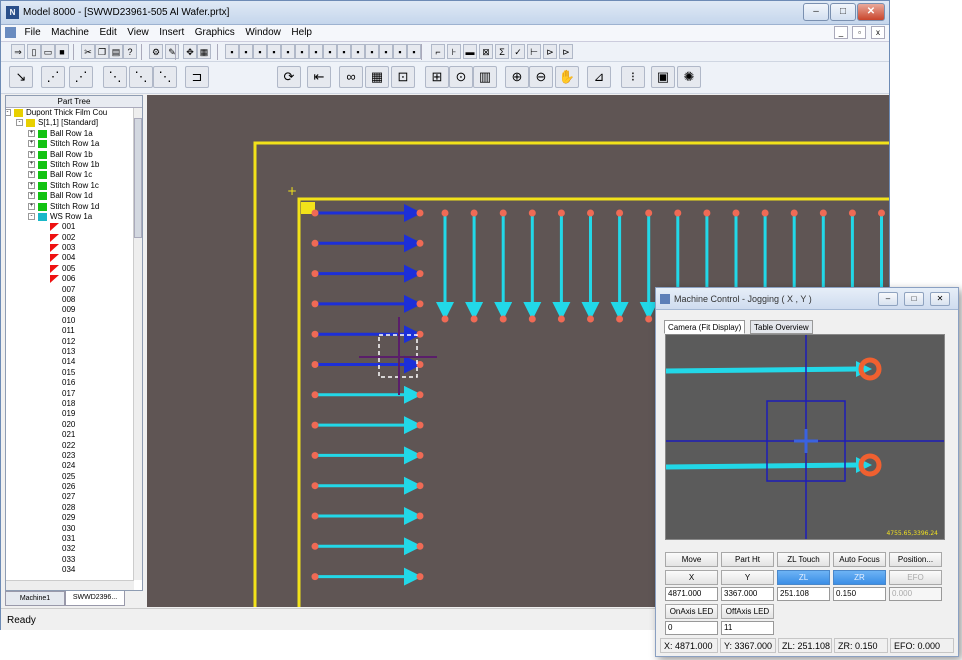  Describe the element at coordinates (454, 51) in the screenshot. I see `tree-icon: ⊦` at that location.